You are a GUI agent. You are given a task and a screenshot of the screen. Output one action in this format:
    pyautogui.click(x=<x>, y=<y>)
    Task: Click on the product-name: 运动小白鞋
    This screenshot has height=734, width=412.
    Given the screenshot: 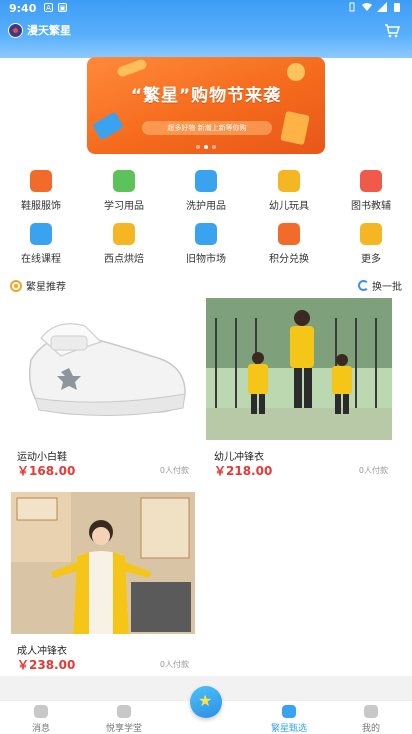 What is the action you would take?
    pyautogui.click(x=42, y=457)
    